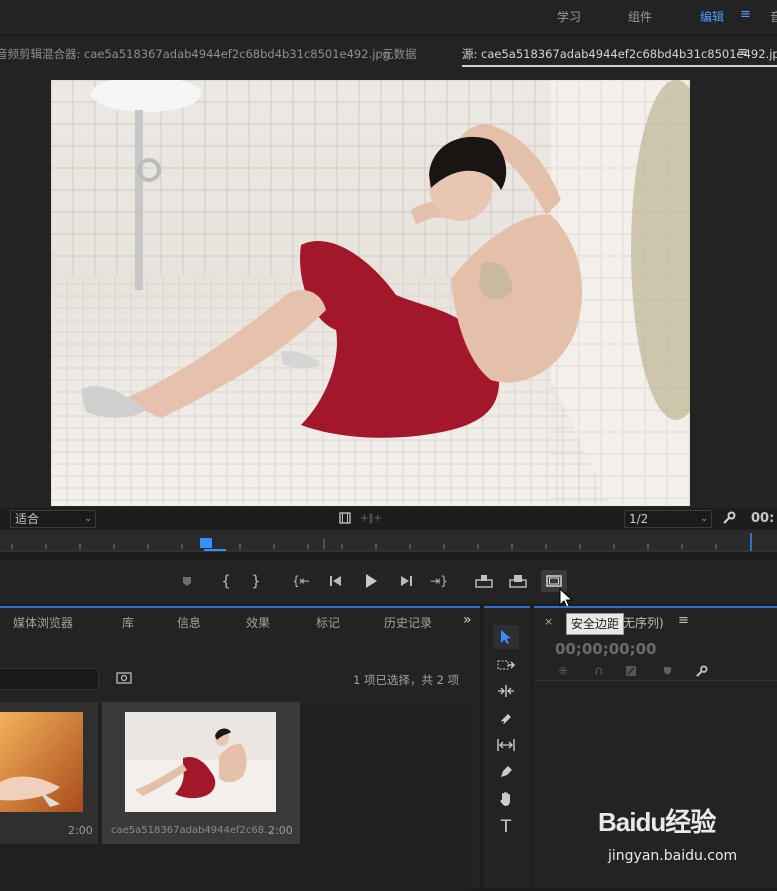 This screenshot has height=891, width=777. What do you see at coordinates (336, 581) in the screenshot?
I see `step-back-icon` at bounding box center [336, 581].